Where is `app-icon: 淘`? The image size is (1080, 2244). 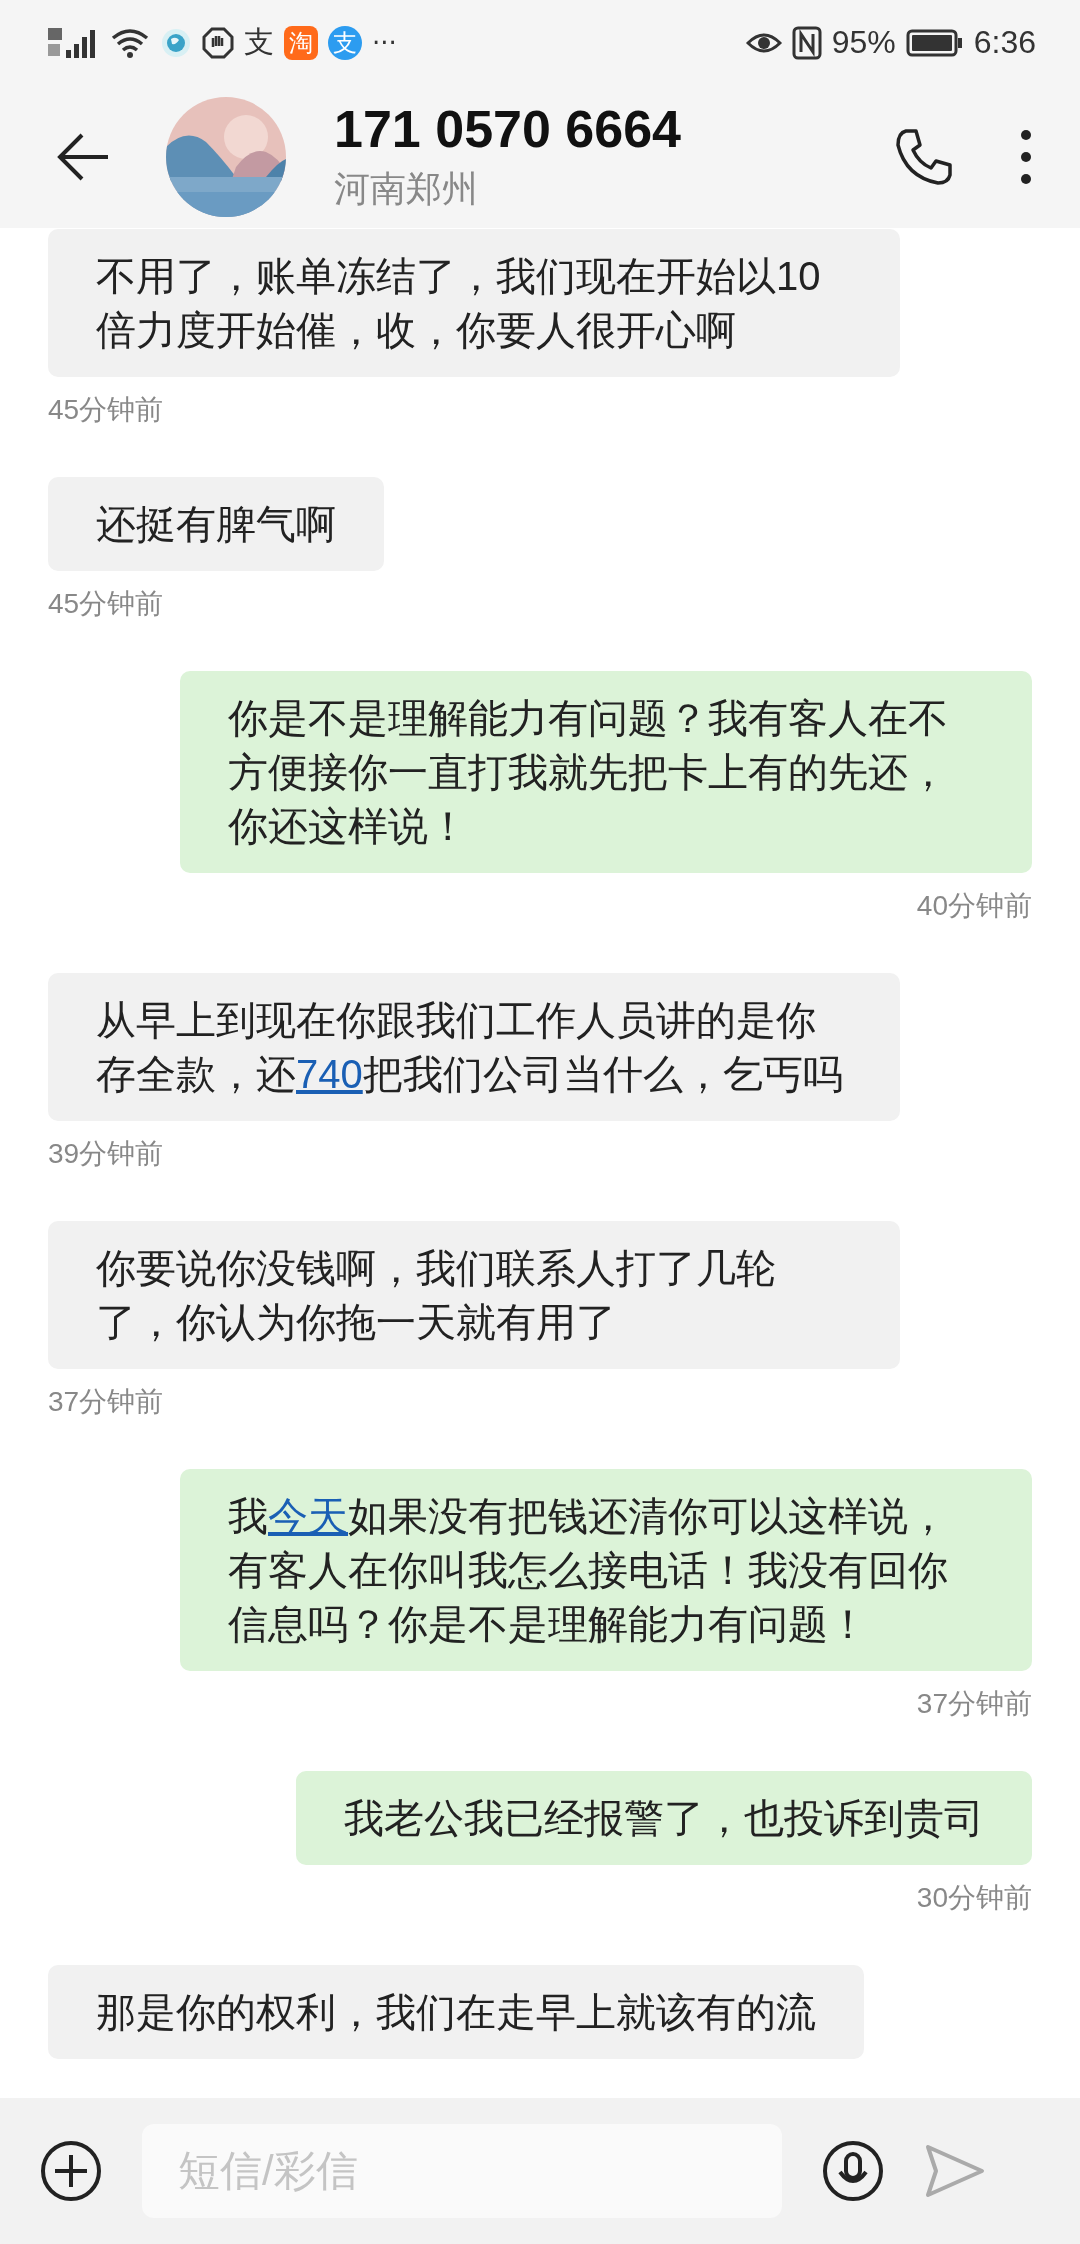 app-icon: 淘 is located at coordinates (301, 42).